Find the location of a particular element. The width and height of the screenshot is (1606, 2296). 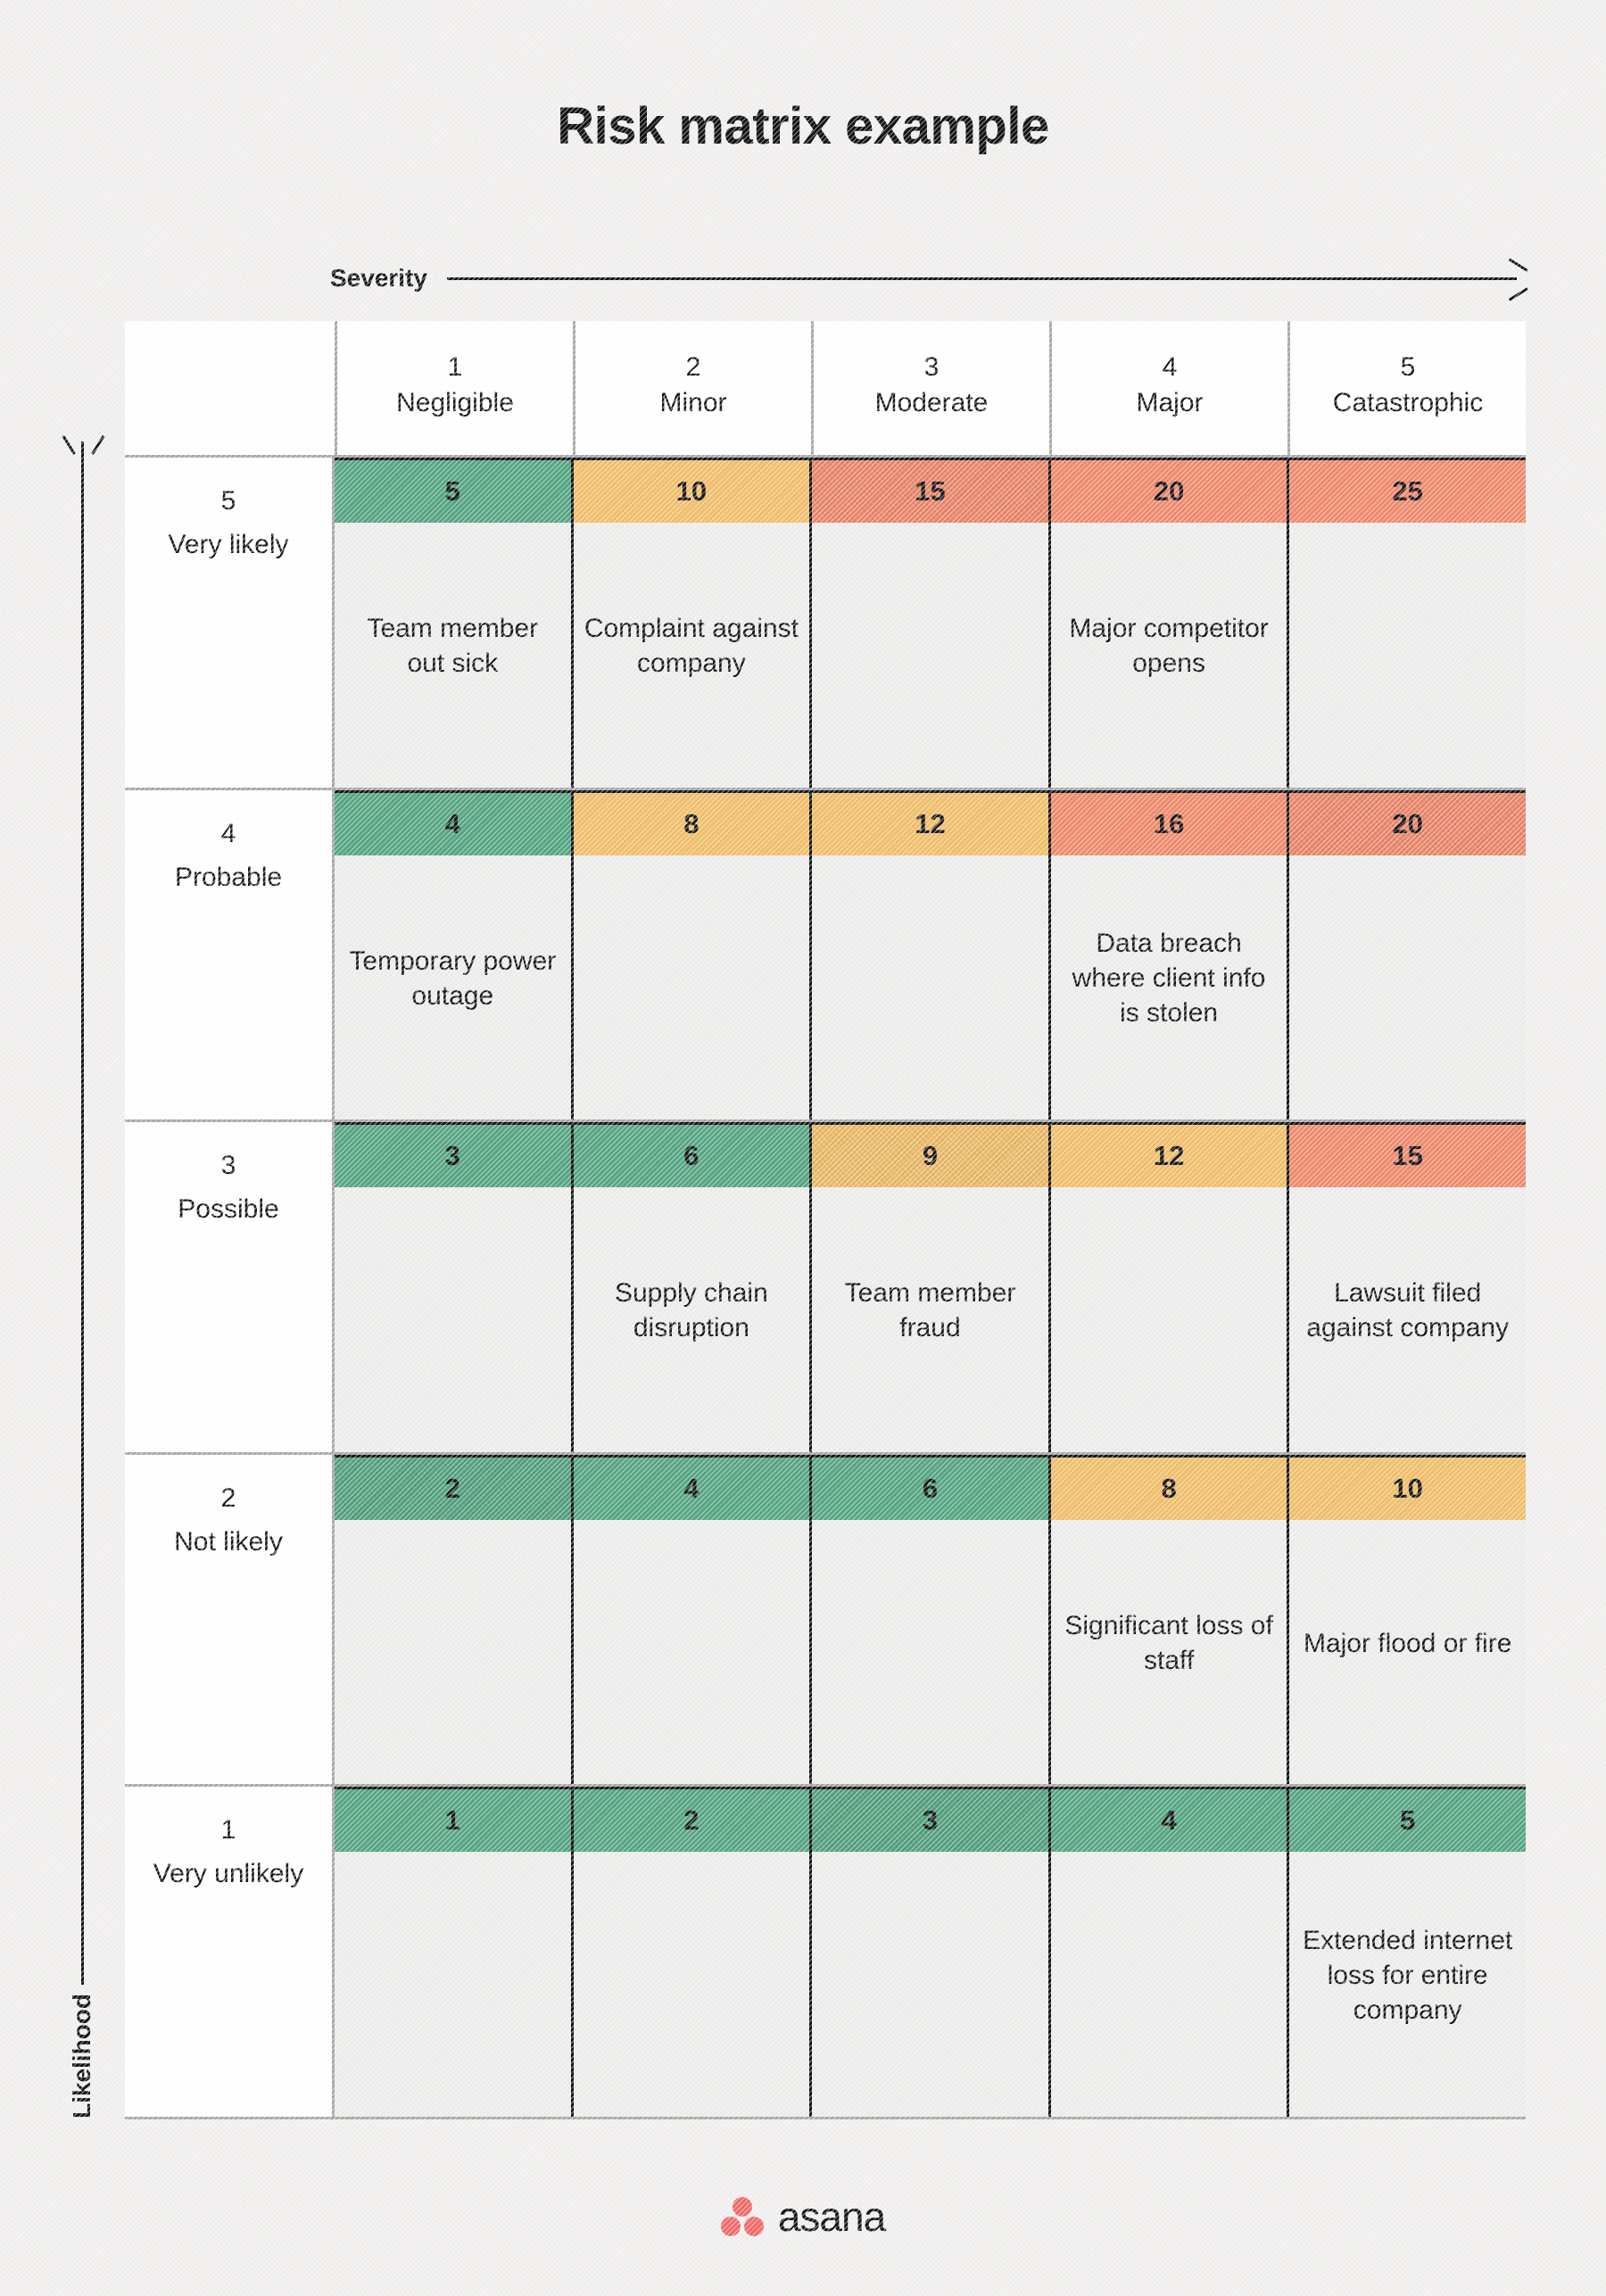

severity-column-header: 2 Minor is located at coordinates (694, 388).